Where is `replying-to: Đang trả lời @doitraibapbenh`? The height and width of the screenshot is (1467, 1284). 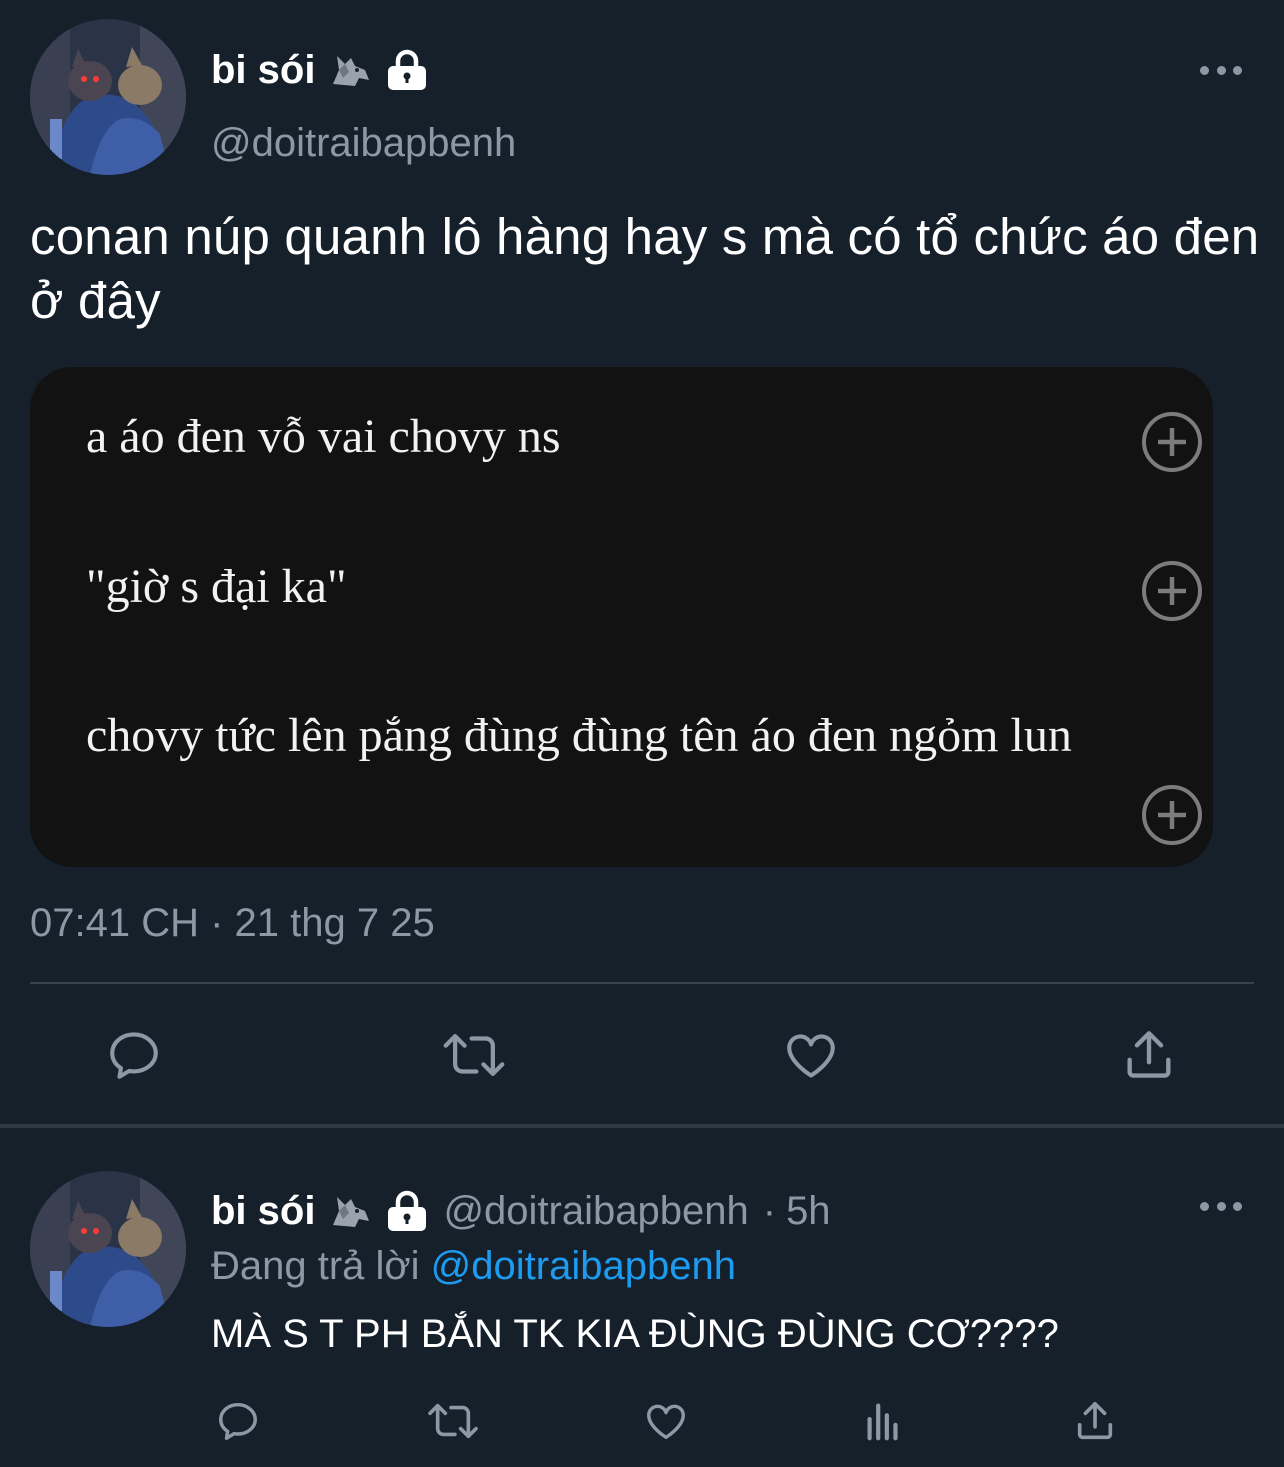
replying-to: Đang trả lời @doitraibapbenh is located at coordinates (473, 1266).